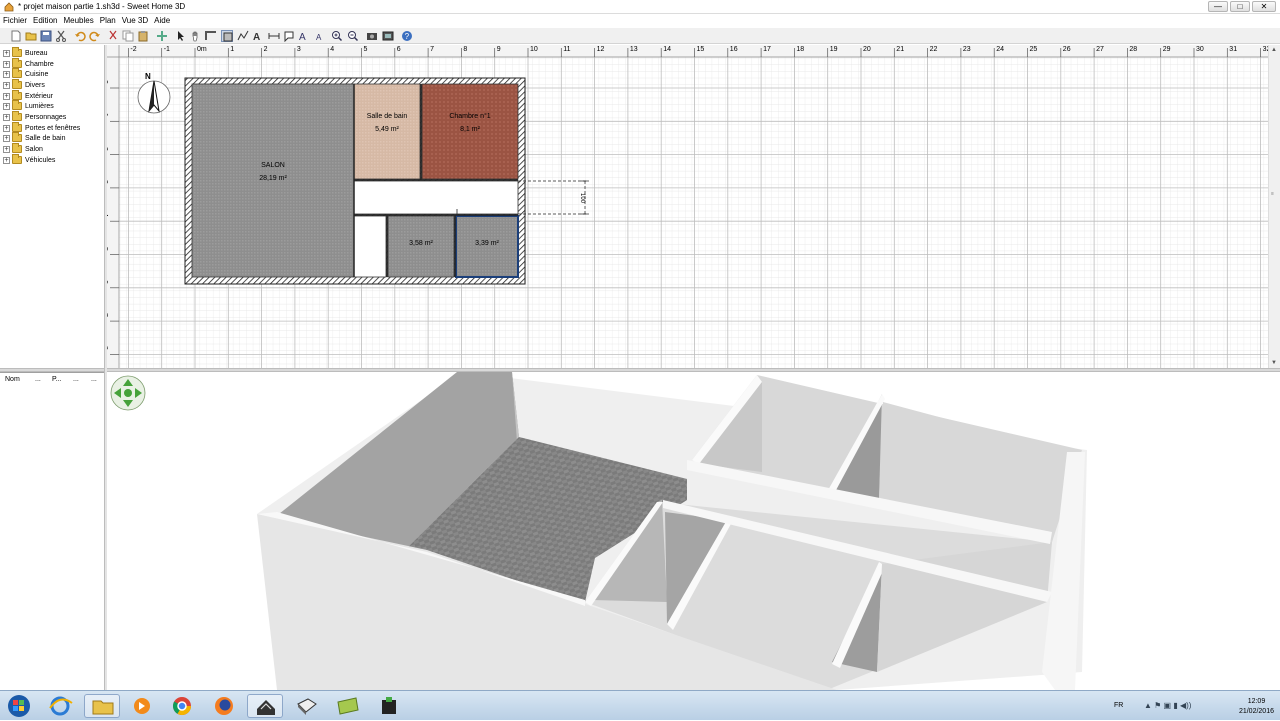 The image size is (1280, 721). Describe the element at coordinates (154, 97) in the screenshot. I see `compass-icon` at that location.